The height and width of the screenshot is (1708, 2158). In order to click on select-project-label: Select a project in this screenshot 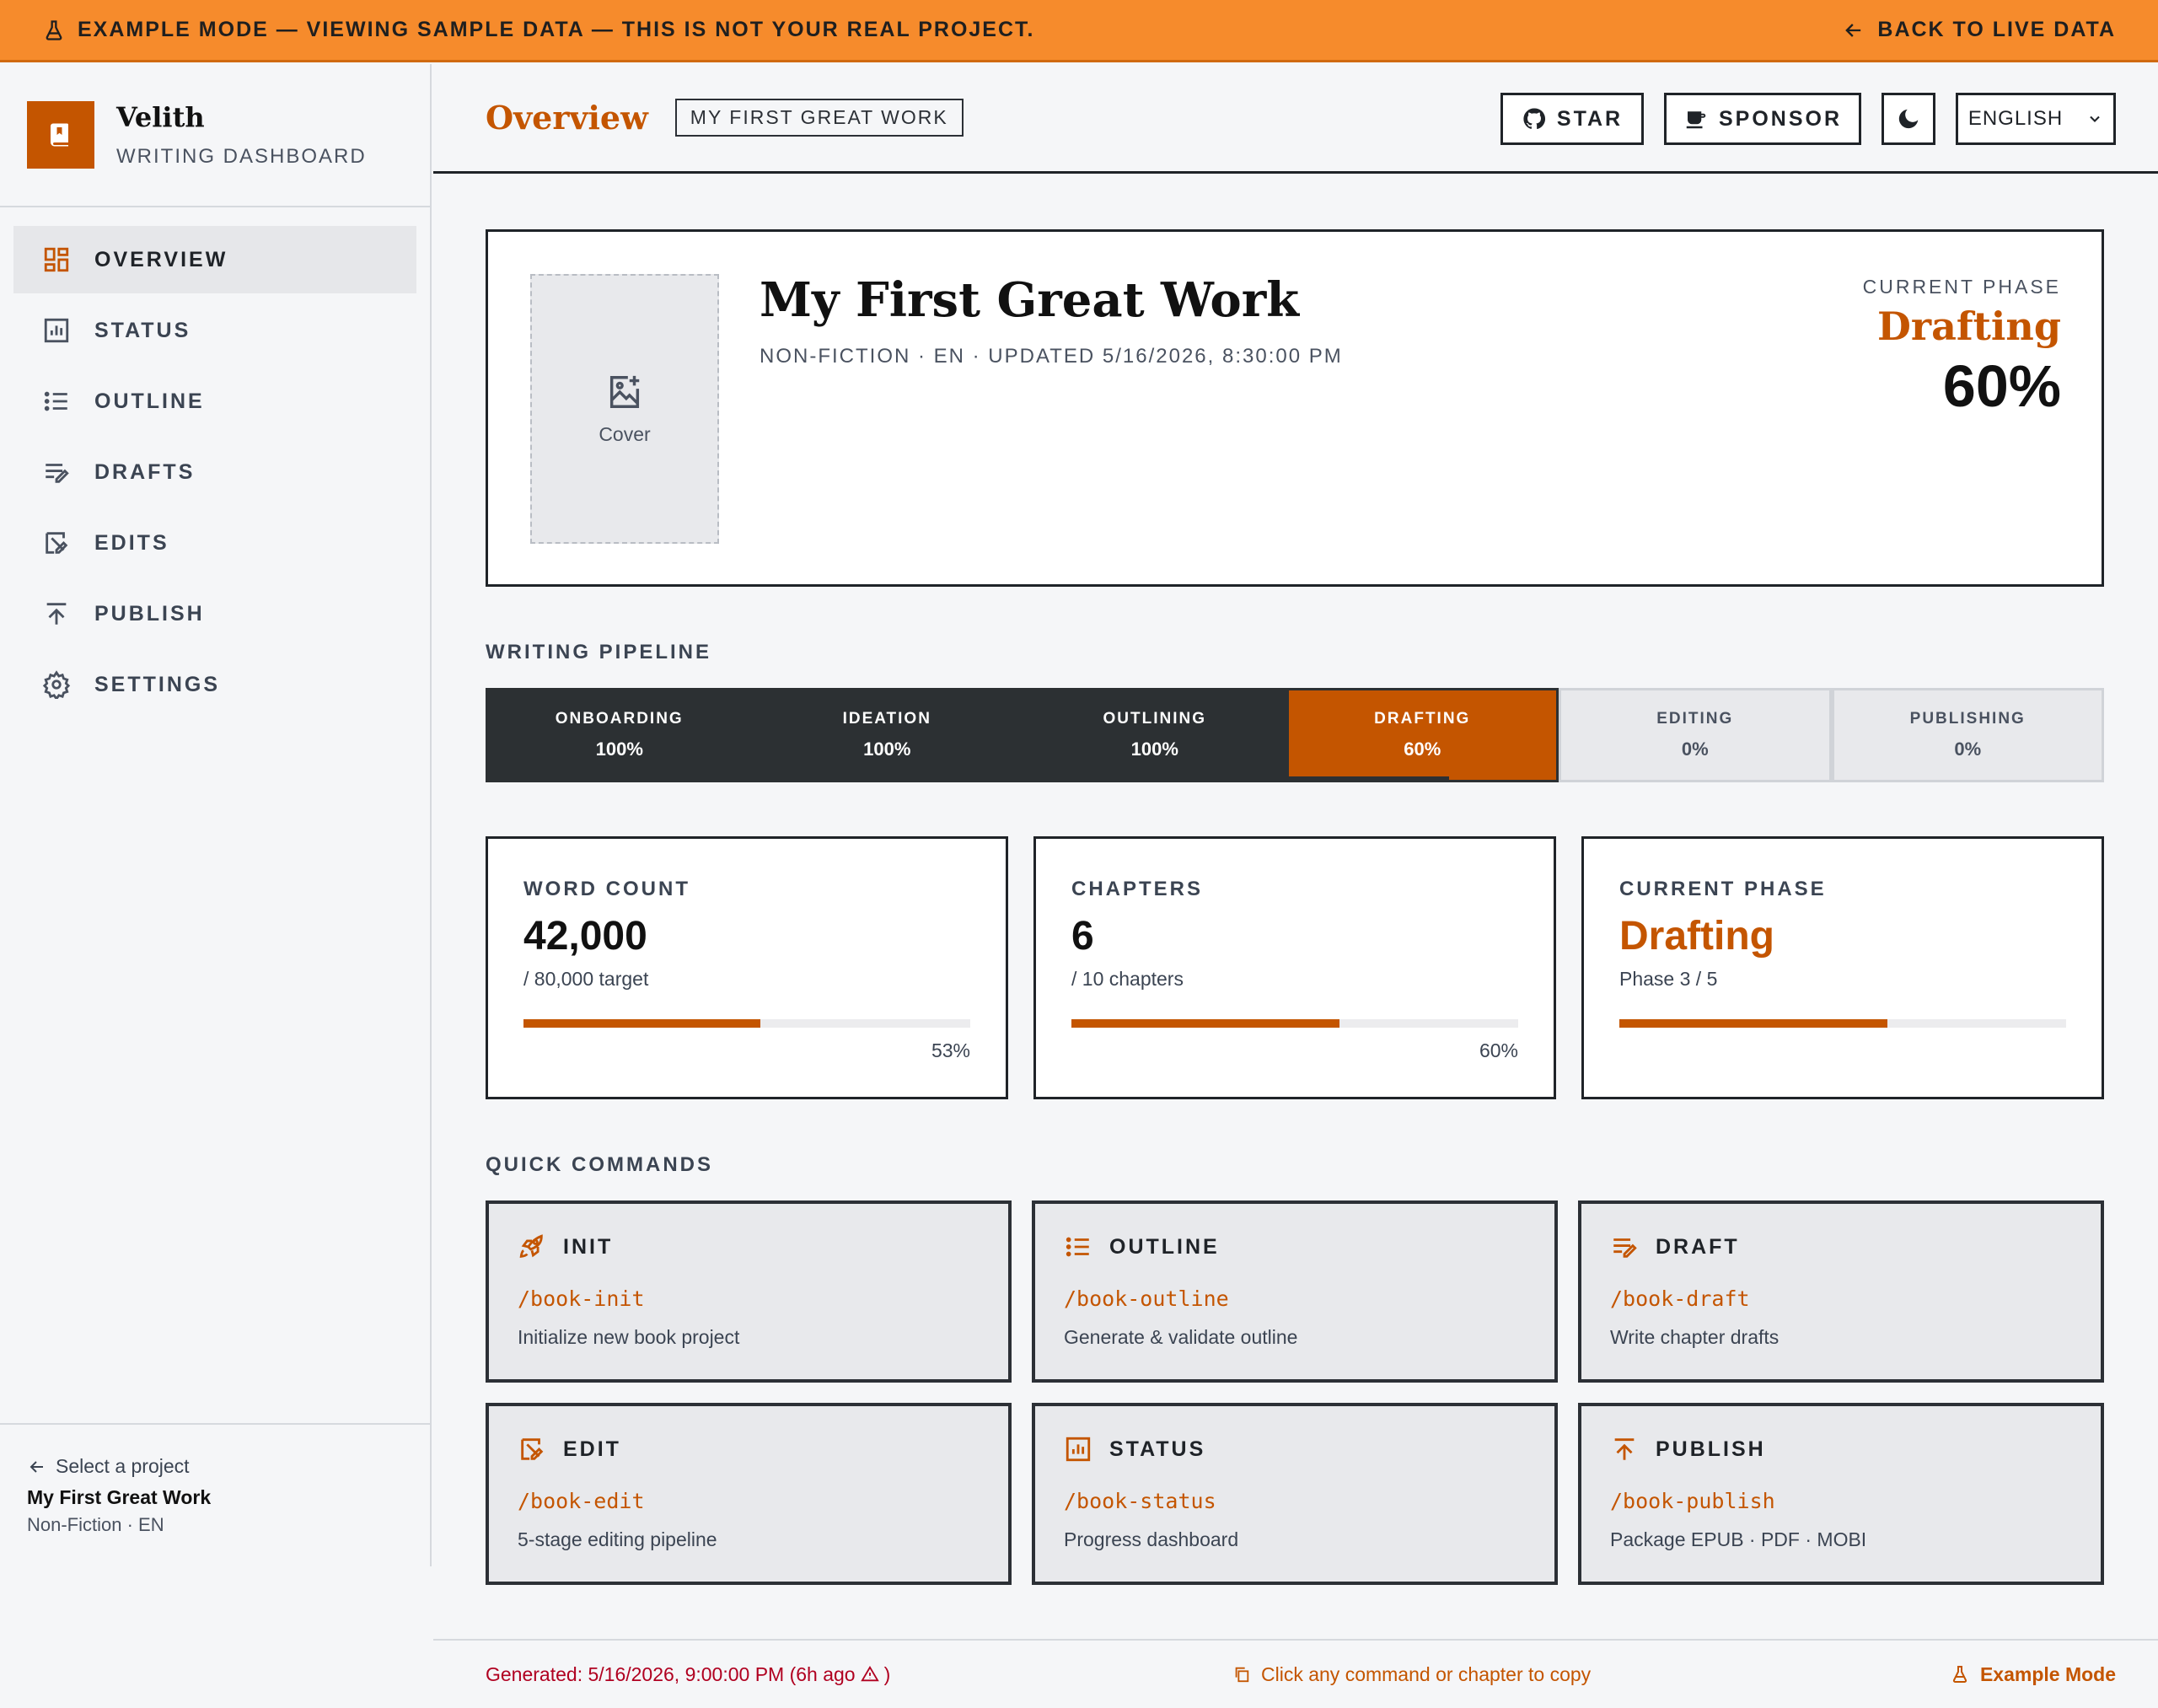, I will do `click(123, 1467)`.